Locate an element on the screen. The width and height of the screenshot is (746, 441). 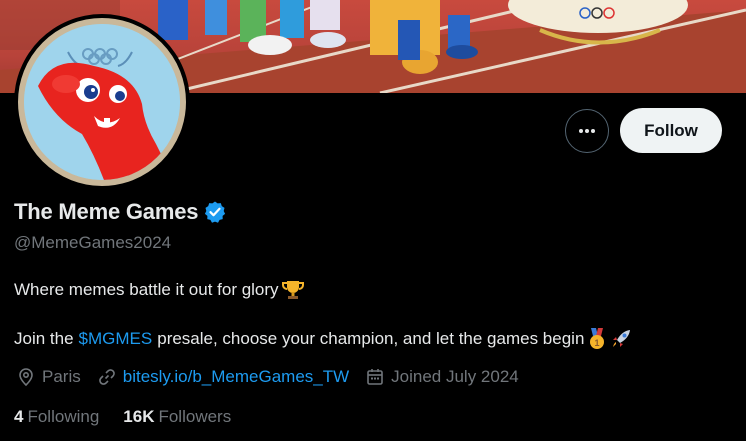
avatar-image is located at coordinates (102, 102).